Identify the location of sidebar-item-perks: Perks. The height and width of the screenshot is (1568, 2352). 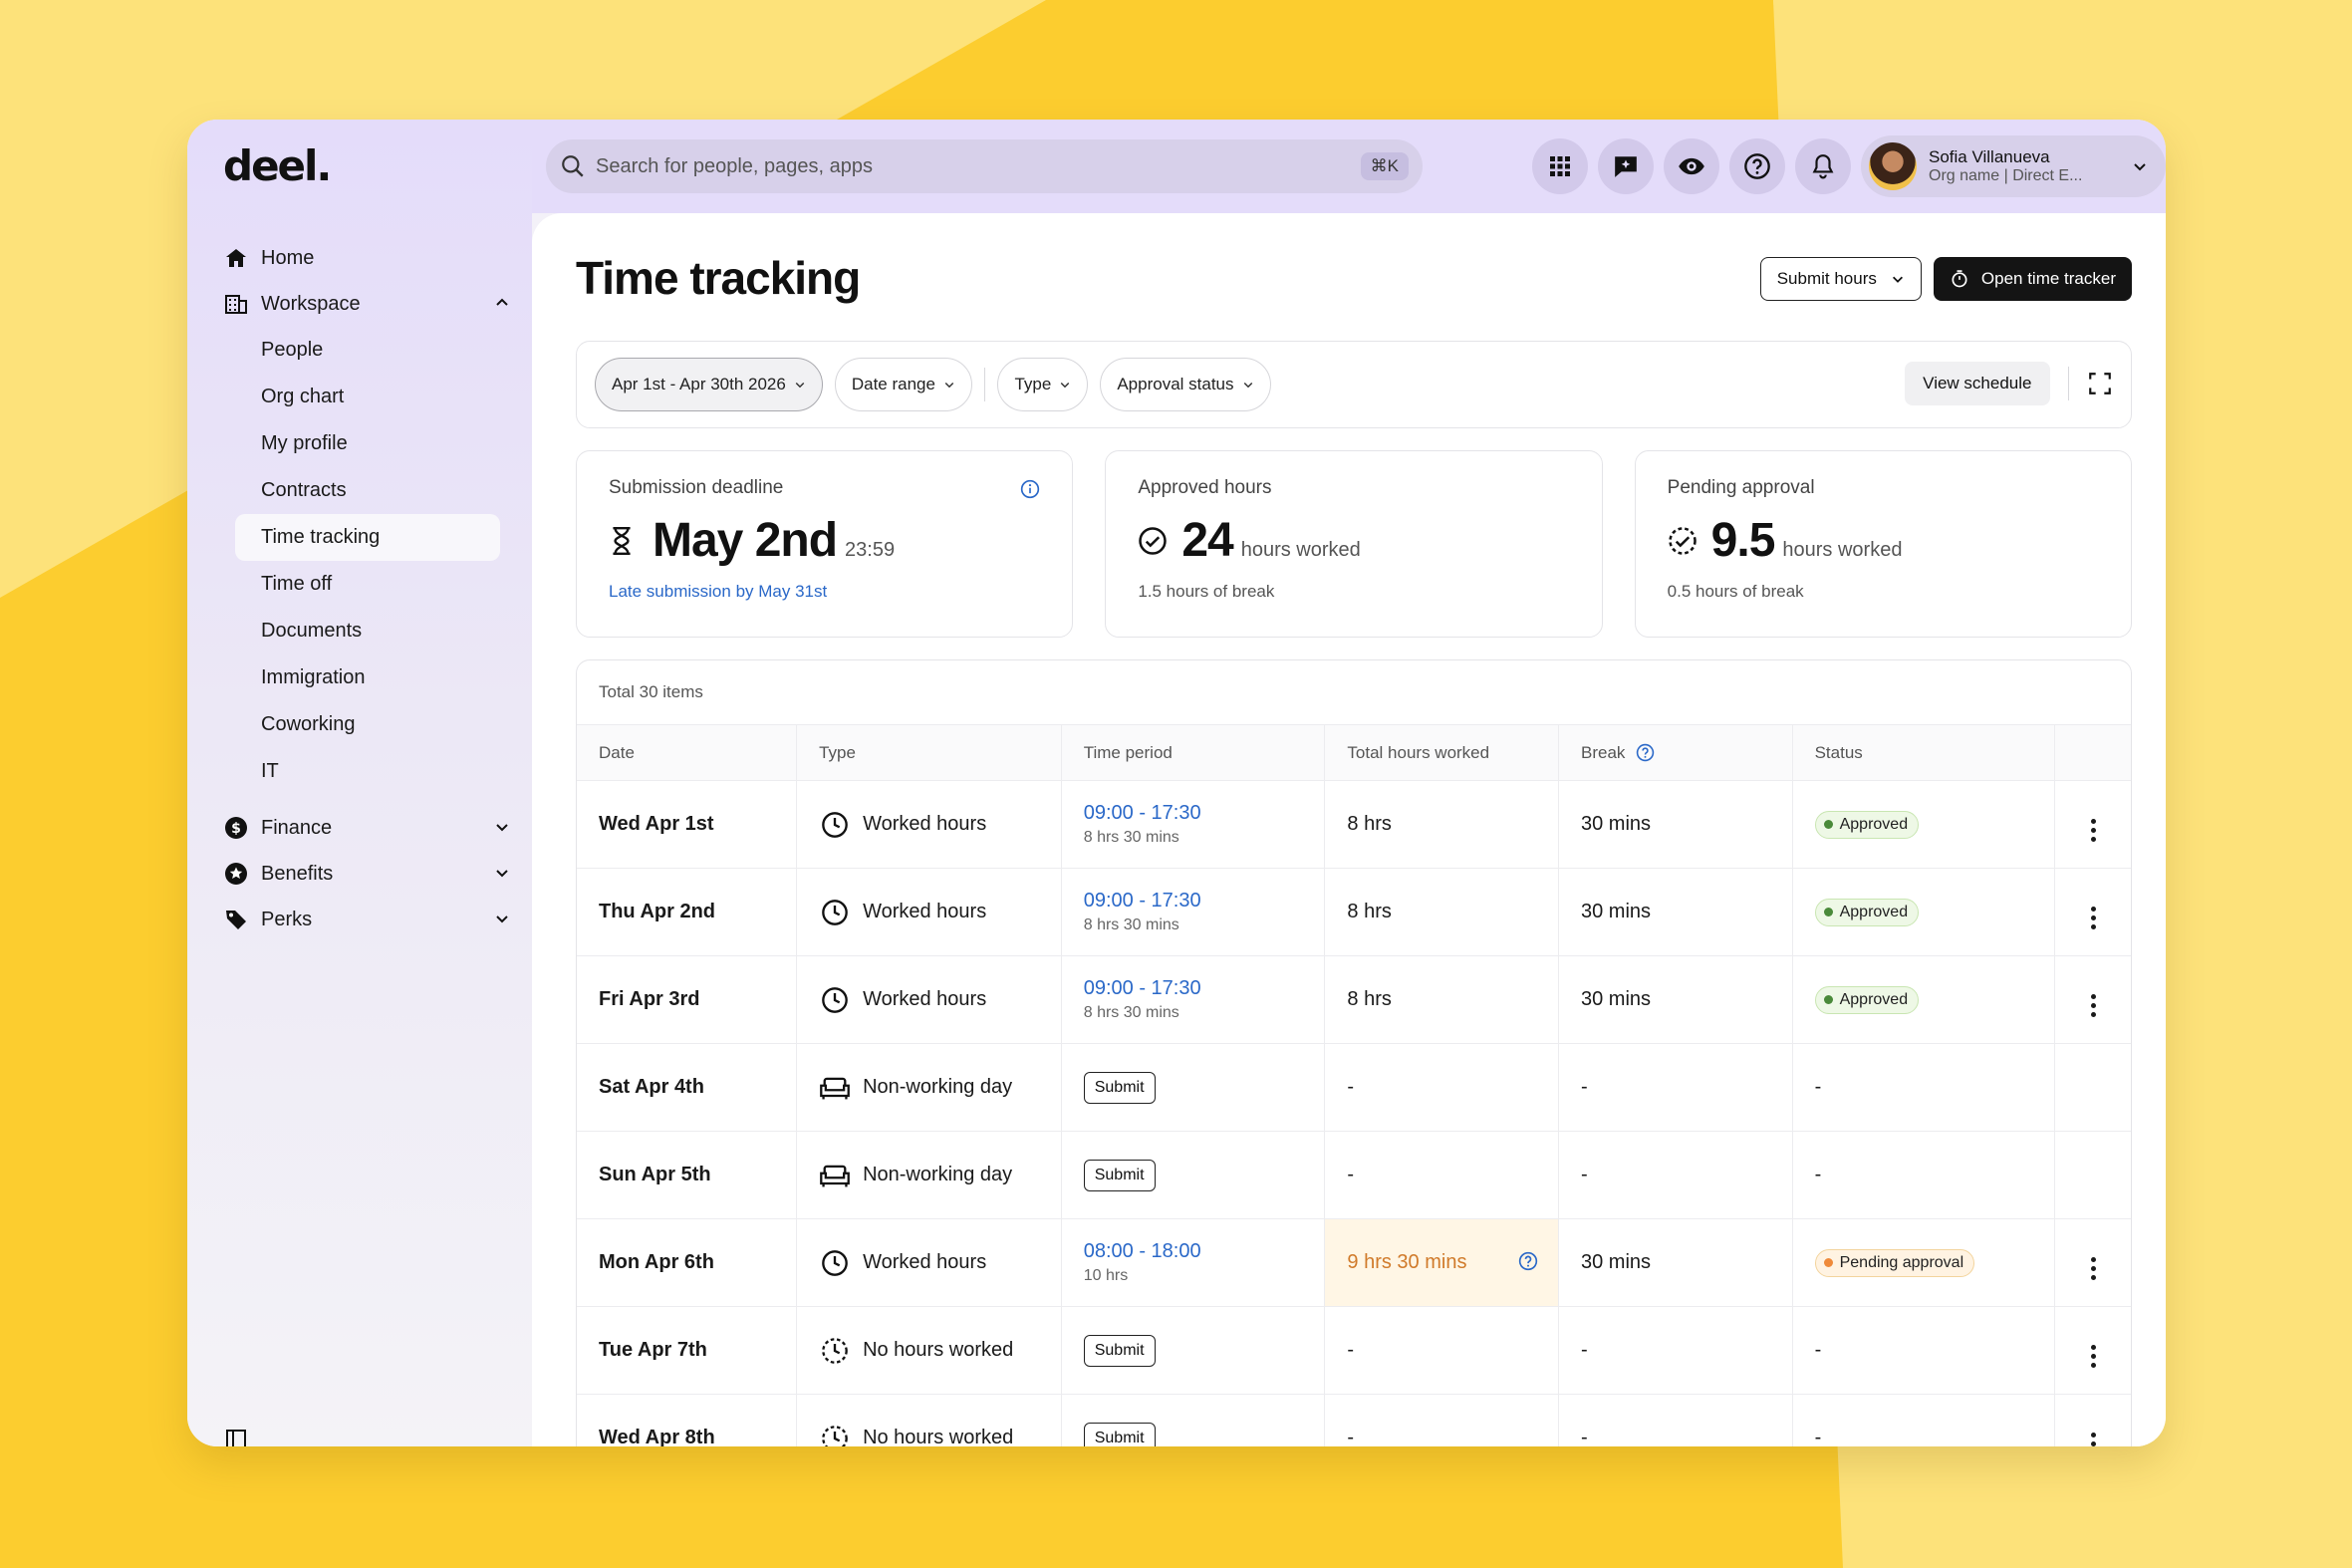
(367, 919).